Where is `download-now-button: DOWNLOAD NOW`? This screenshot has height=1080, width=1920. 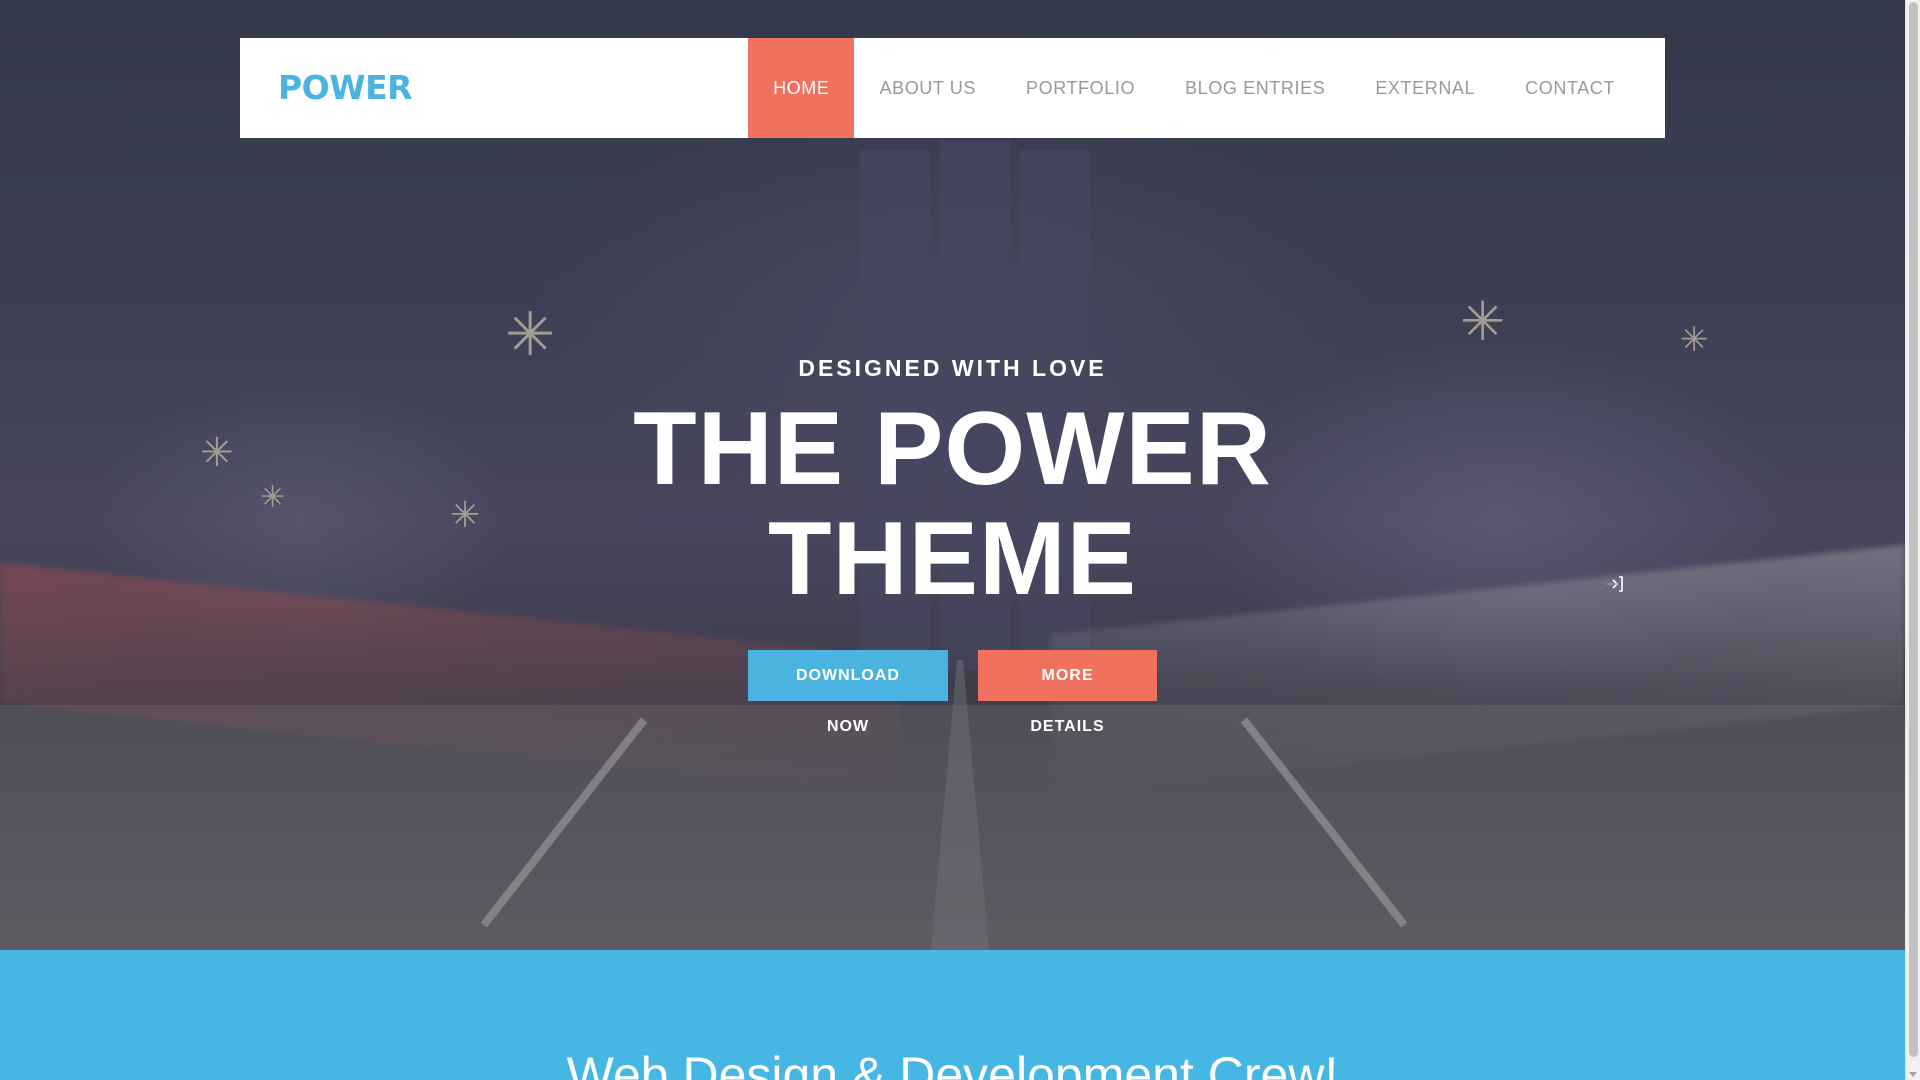
download-now-button: DOWNLOAD NOW is located at coordinates (848, 692).